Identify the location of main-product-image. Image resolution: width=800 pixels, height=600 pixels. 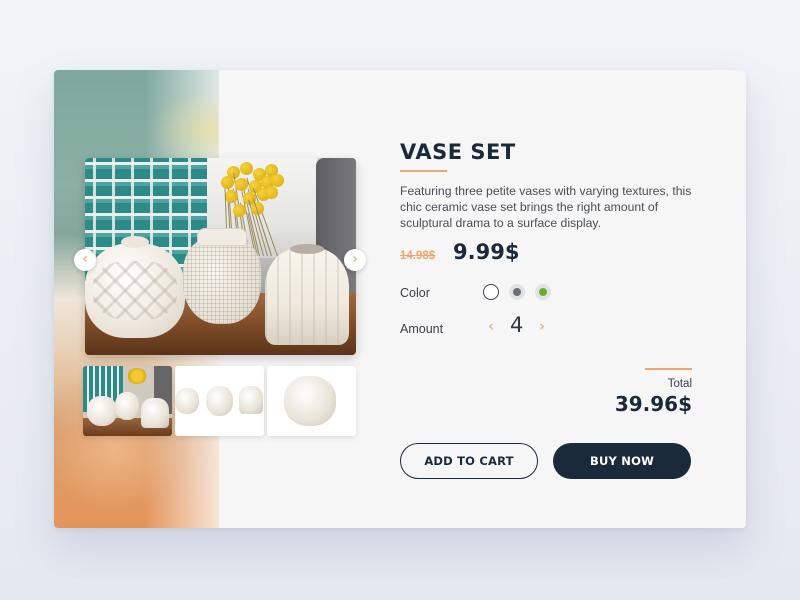
(220, 256).